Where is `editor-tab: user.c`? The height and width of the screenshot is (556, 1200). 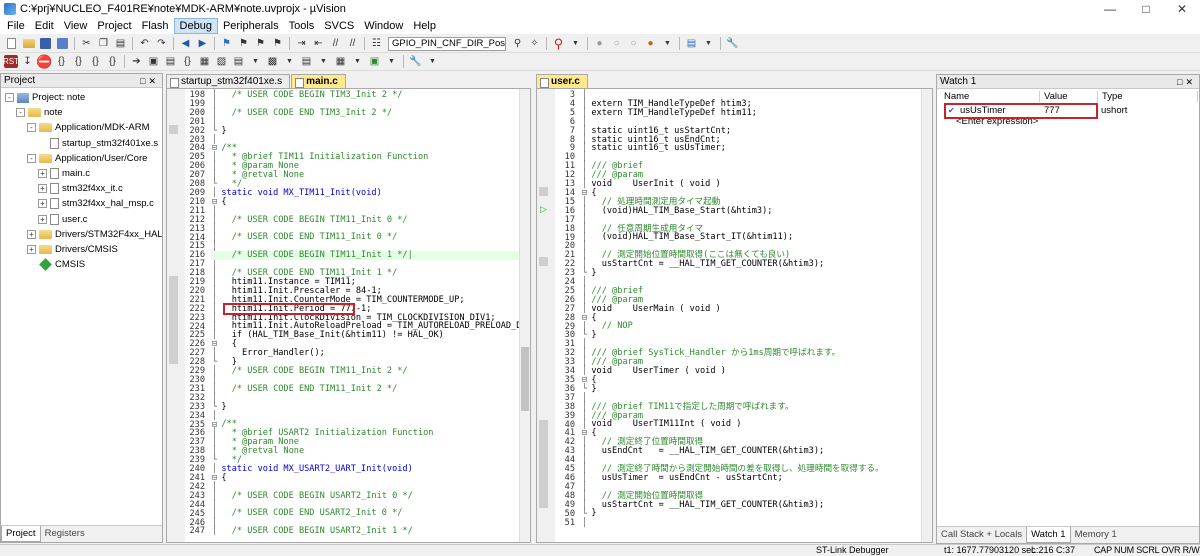
editor-tab: user.c is located at coordinates (562, 81).